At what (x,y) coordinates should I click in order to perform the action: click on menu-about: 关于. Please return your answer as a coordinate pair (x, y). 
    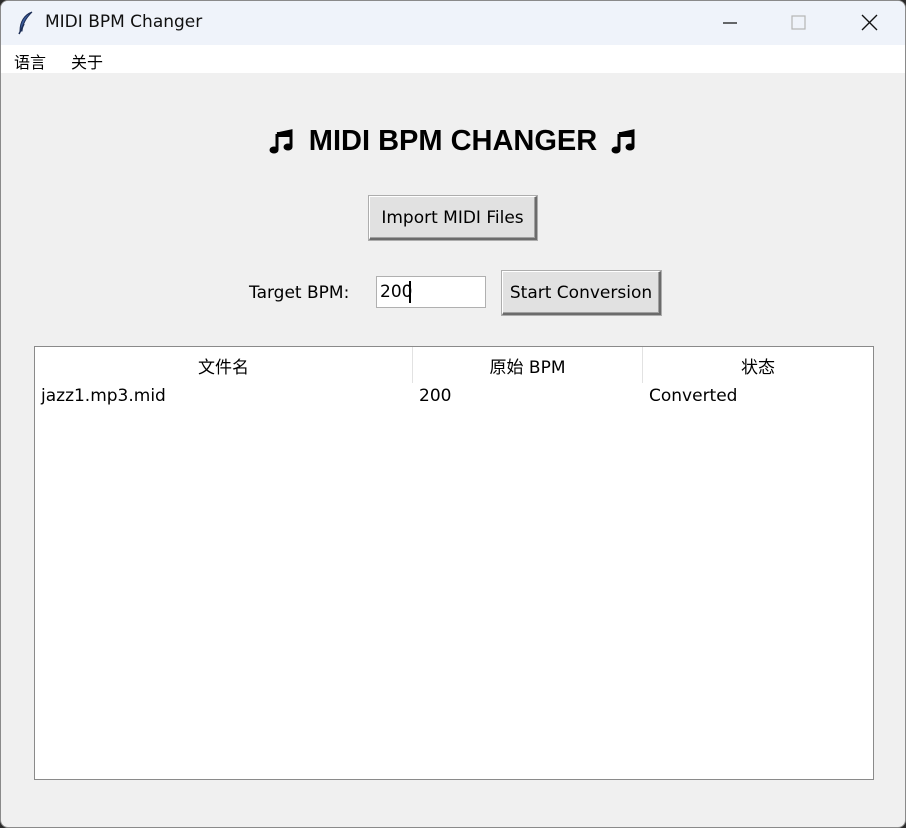
    Looking at the image, I should click on (87, 61).